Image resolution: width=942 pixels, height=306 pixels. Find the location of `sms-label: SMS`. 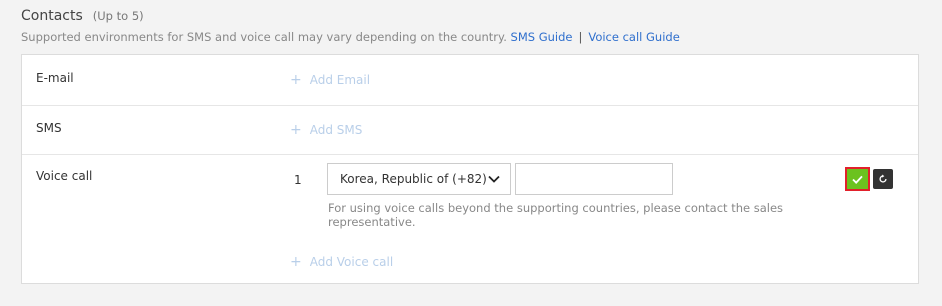

sms-label: SMS is located at coordinates (49, 128).